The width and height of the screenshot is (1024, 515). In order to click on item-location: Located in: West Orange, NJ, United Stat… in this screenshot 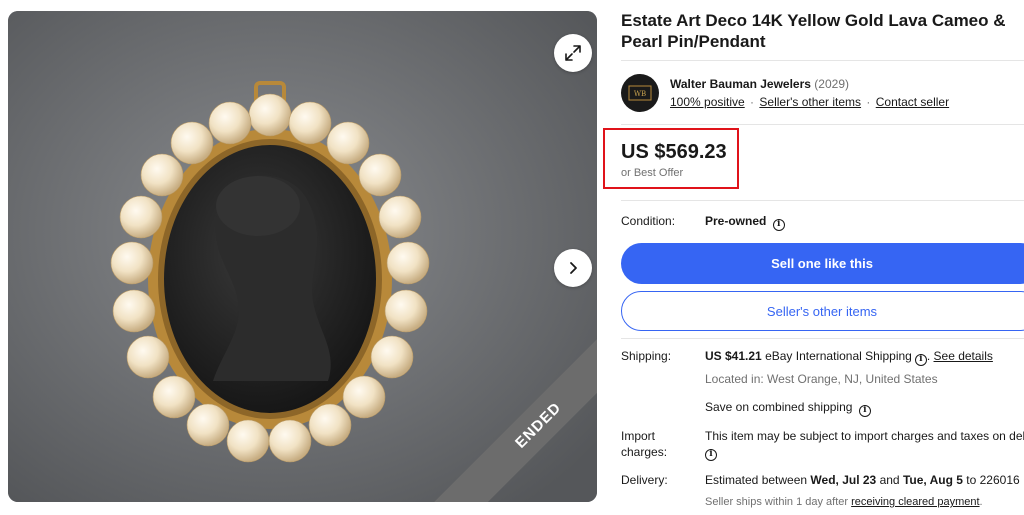, I will do `click(821, 379)`.